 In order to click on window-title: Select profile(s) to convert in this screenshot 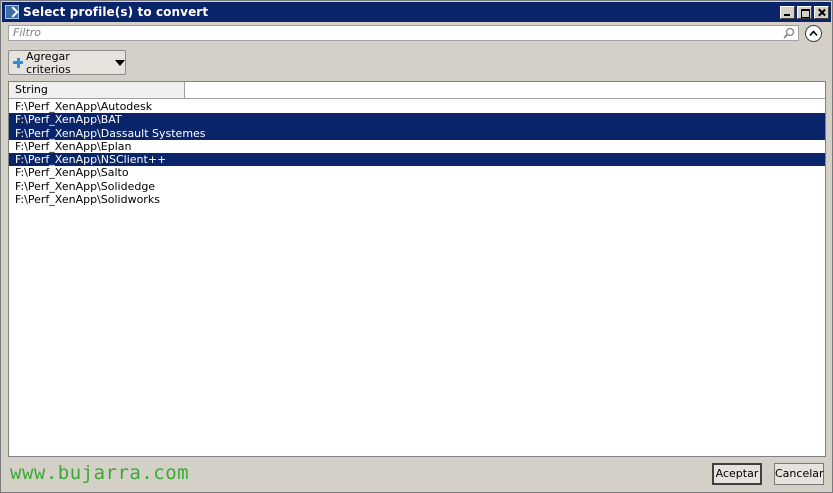, I will do `click(116, 12)`.